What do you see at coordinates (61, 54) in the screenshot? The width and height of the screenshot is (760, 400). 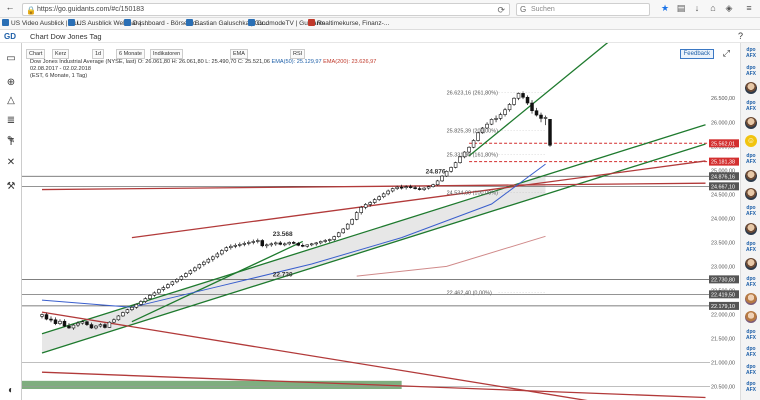 I see `candle-style-button: Kerz` at bounding box center [61, 54].